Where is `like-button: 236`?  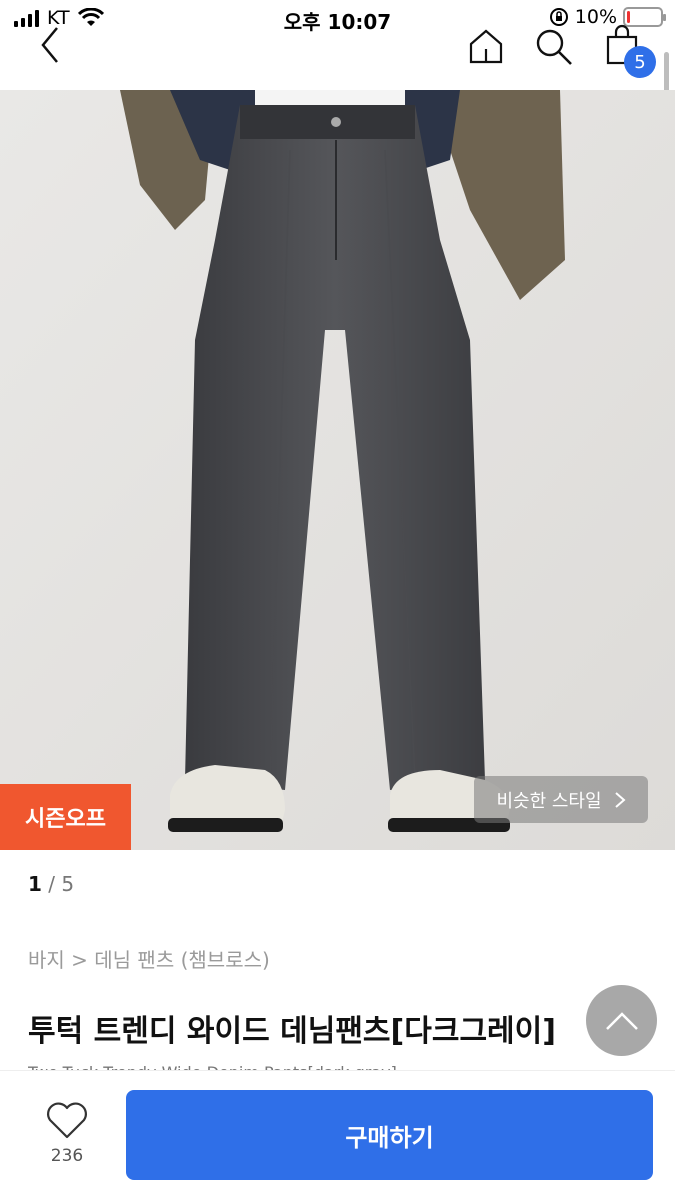 like-button: 236 is located at coordinates (67, 1140).